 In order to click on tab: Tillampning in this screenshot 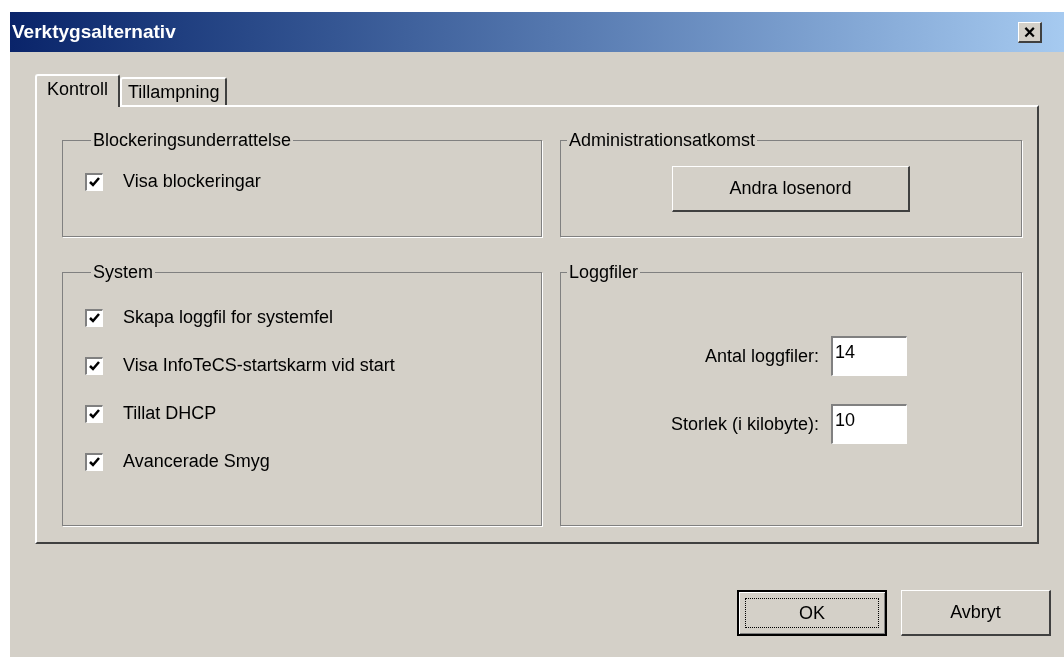, I will do `click(174, 91)`.